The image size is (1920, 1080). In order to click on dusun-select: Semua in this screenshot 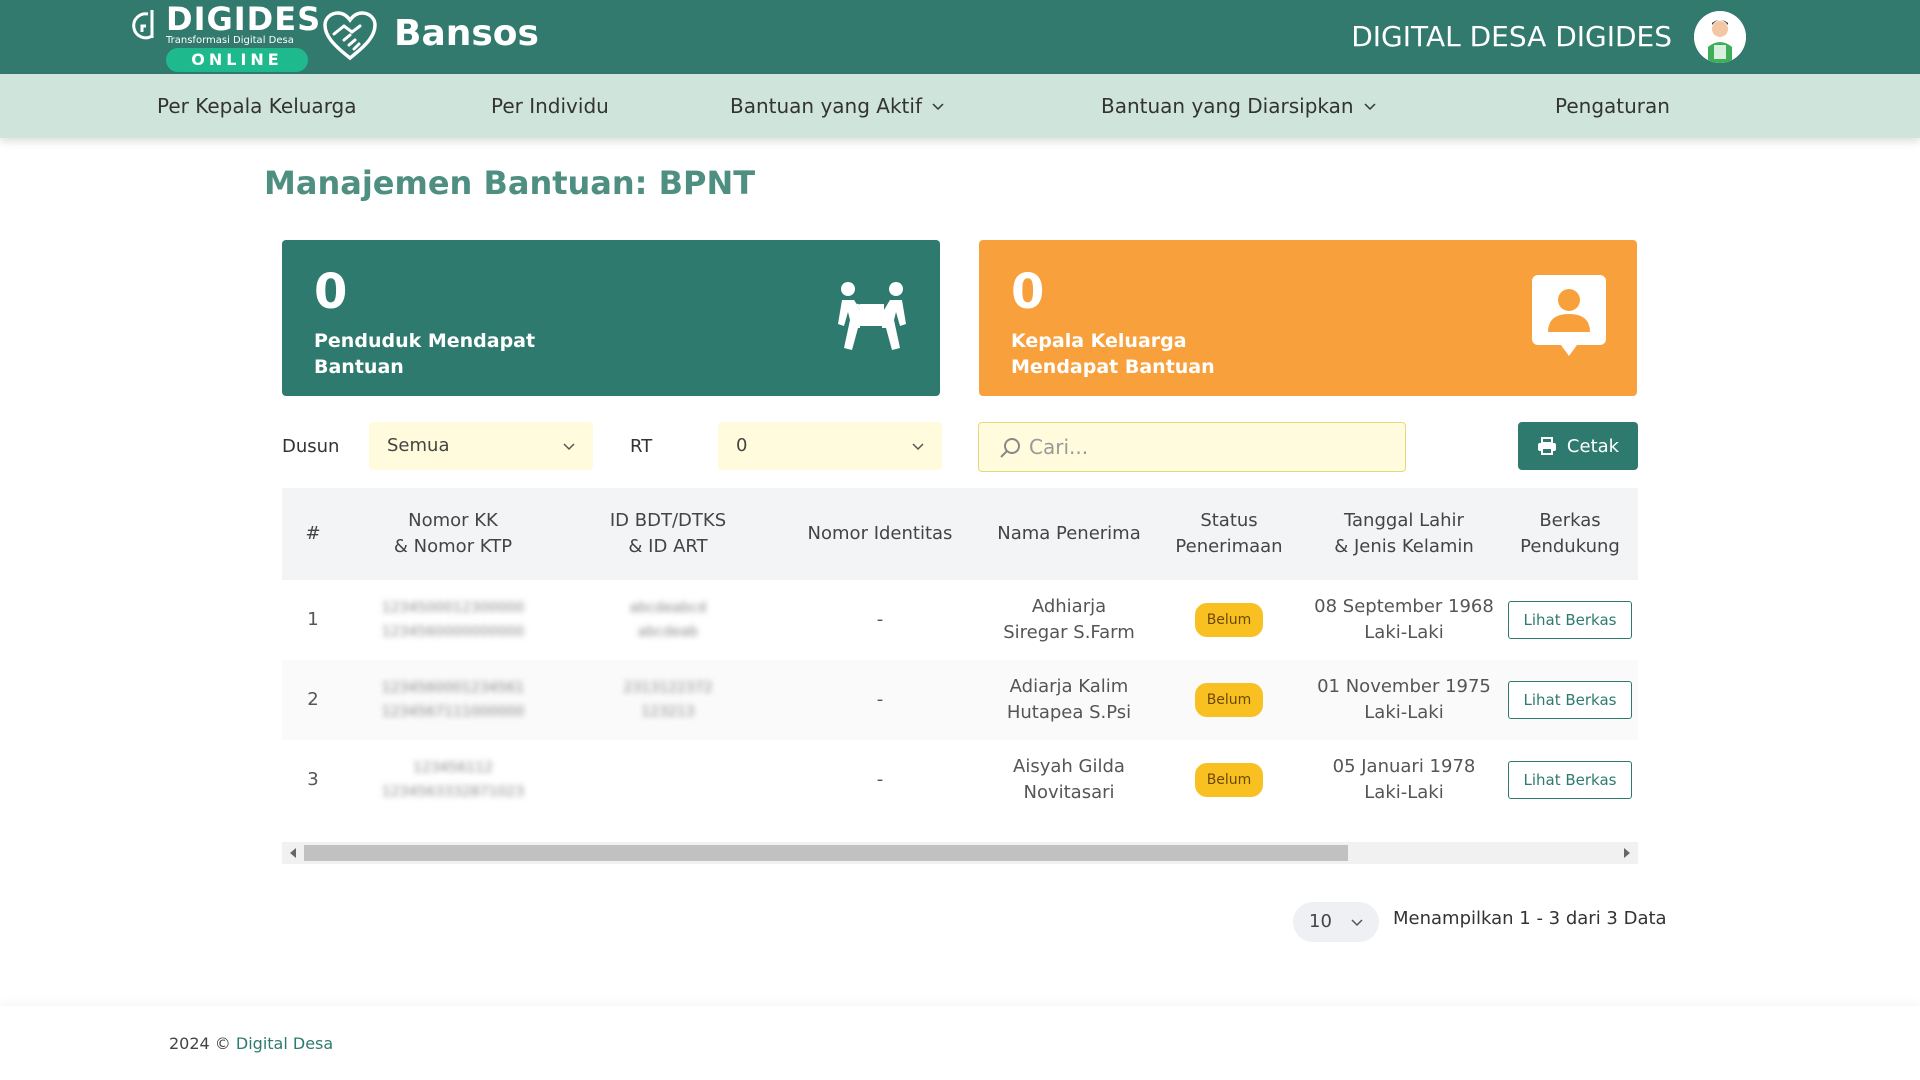, I will do `click(481, 446)`.